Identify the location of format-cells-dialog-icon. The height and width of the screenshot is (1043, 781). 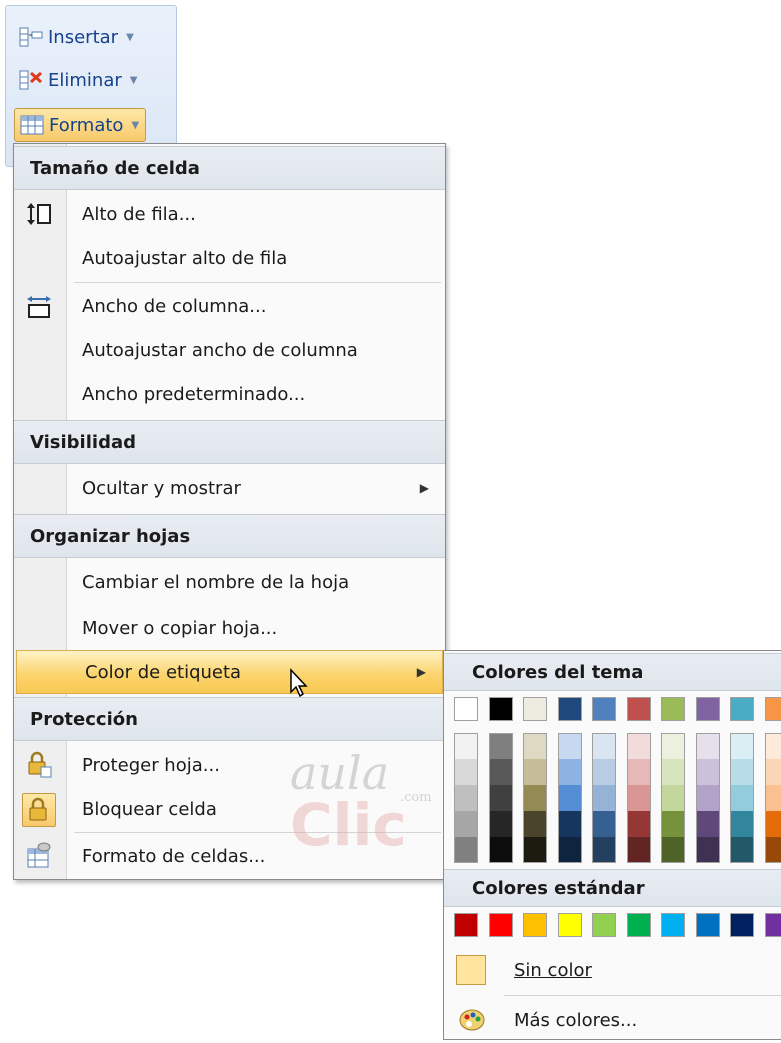
(39, 856).